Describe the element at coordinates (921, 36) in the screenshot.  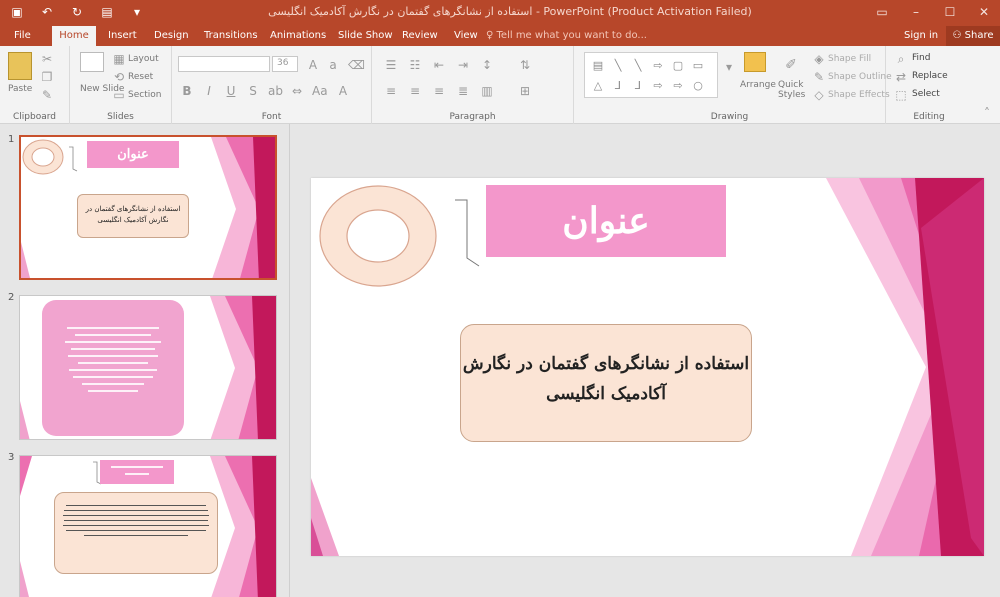
I see `sign-in-link: Sign in` at that location.